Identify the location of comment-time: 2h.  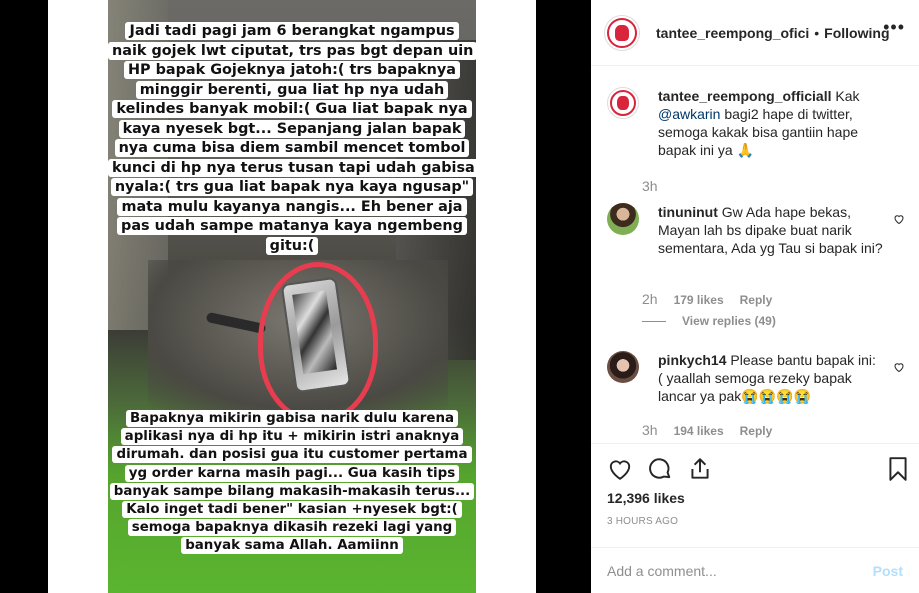
(650, 299).